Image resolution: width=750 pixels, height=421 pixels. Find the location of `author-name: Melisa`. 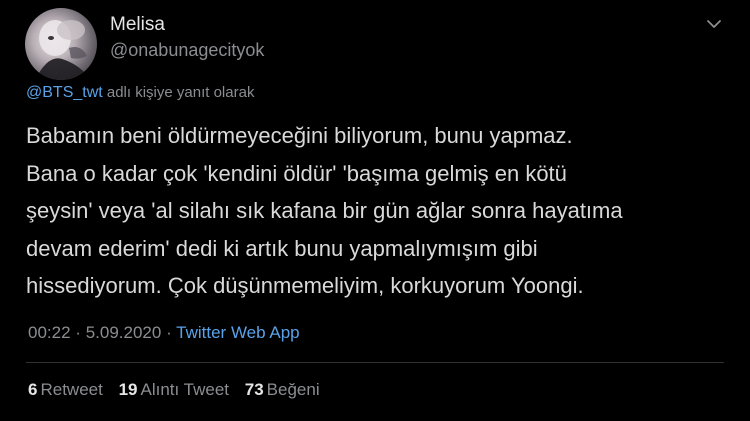

author-name: Melisa is located at coordinates (137, 25).